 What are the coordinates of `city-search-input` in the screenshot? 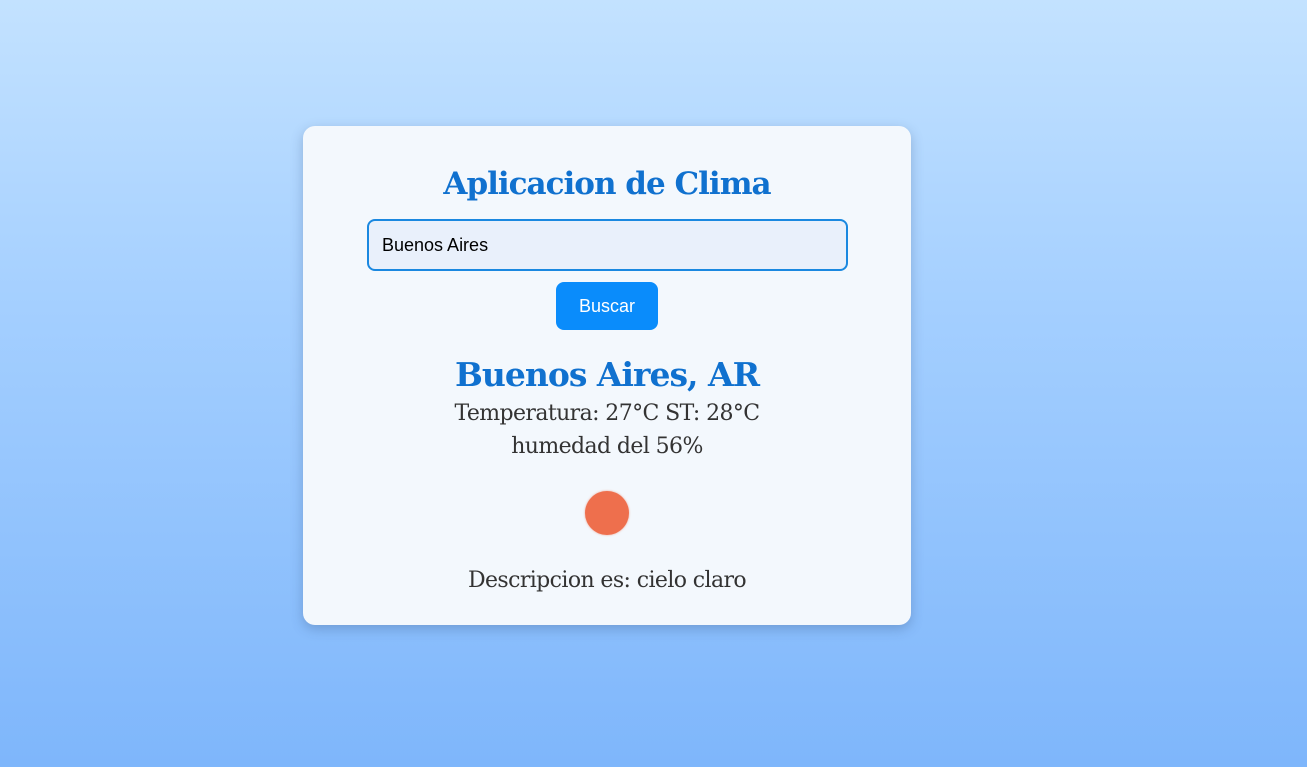 It's located at (607, 245).